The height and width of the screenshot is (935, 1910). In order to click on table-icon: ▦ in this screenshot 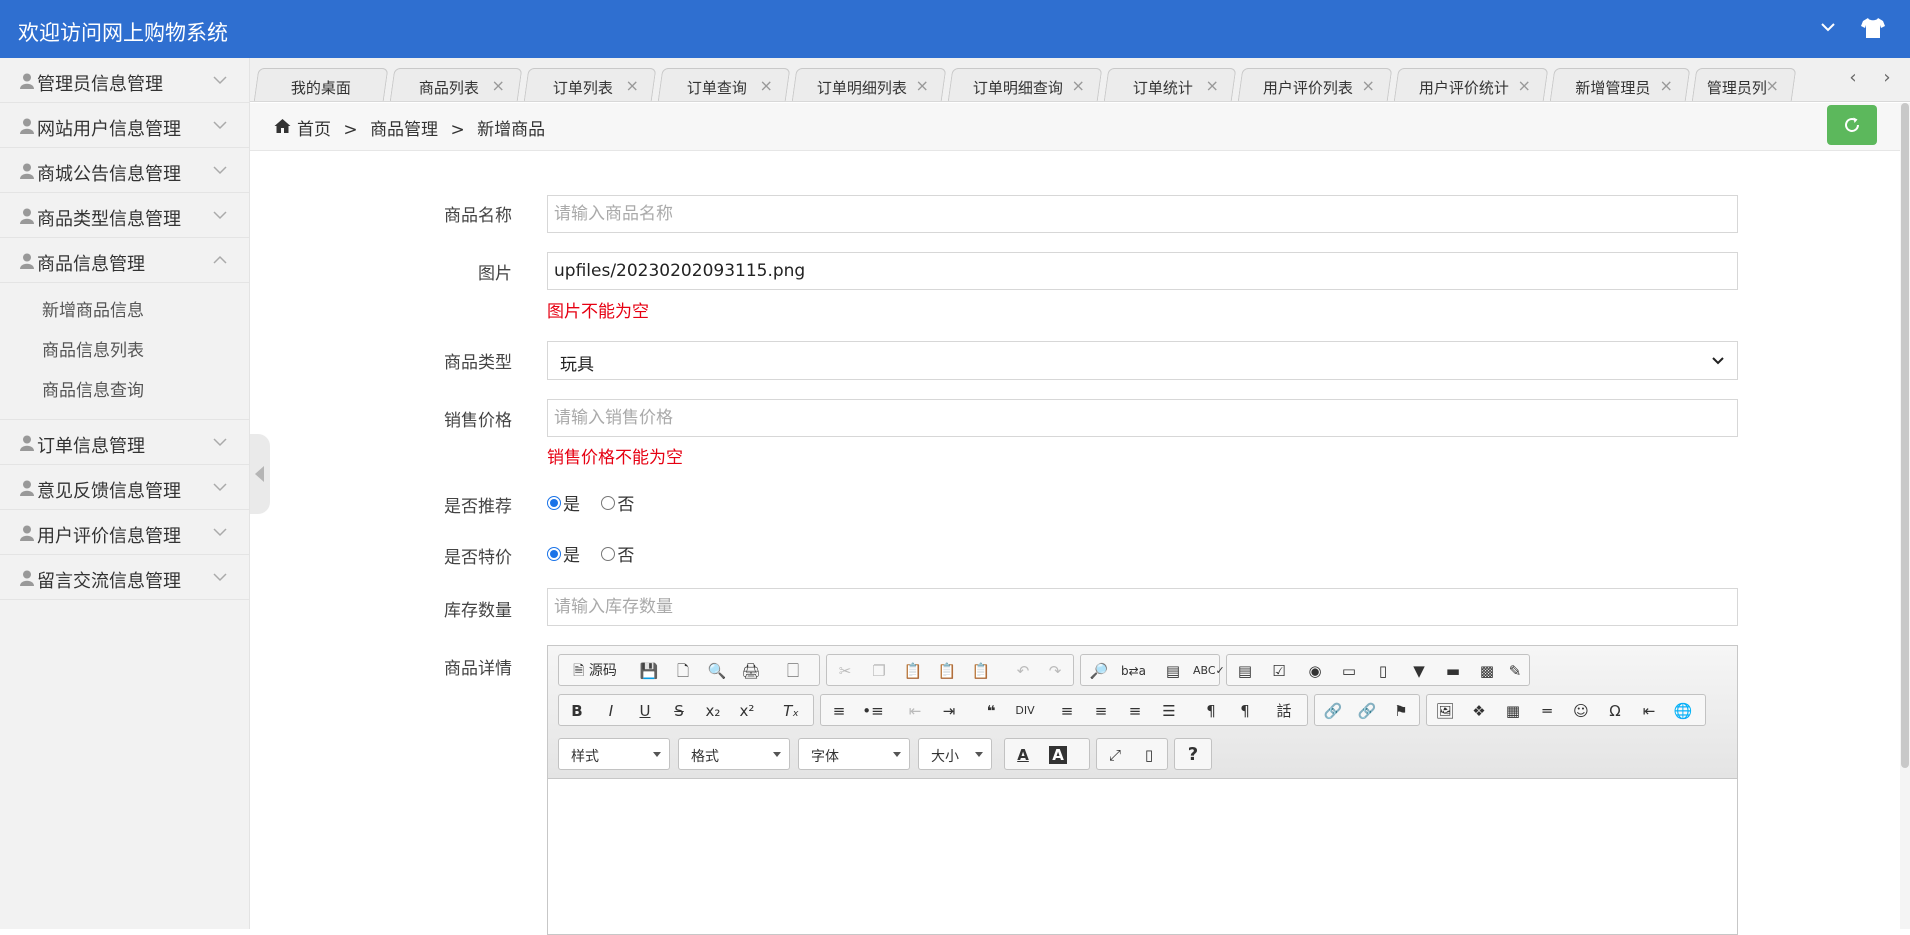, I will do `click(1513, 711)`.